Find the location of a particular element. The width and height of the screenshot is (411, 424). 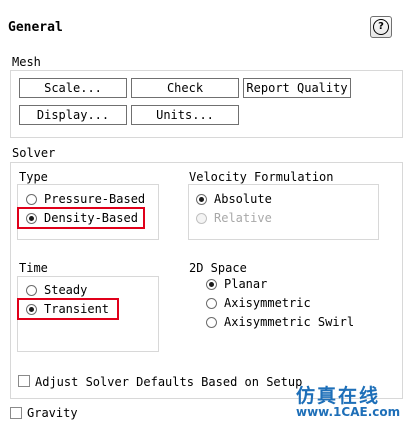

velocity-formulation-label: Velocity Formulation is located at coordinates (261, 177).